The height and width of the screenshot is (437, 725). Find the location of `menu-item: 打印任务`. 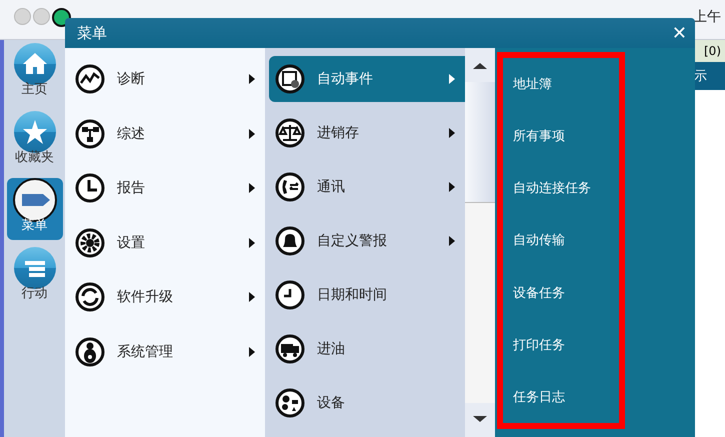

menu-item: 打印任务 is located at coordinates (566, 345).